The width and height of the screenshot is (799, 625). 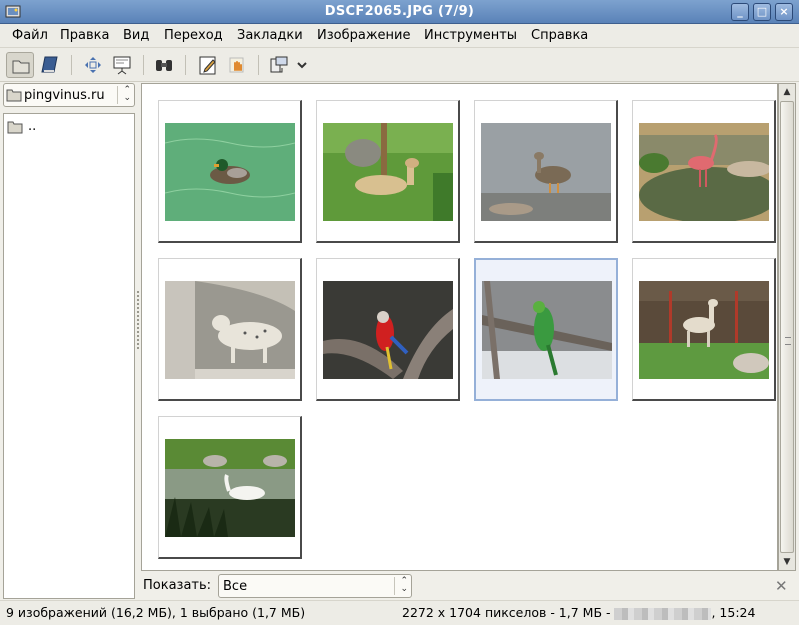 I want to click on menu-help: Справка, so click(x=559, y=35).